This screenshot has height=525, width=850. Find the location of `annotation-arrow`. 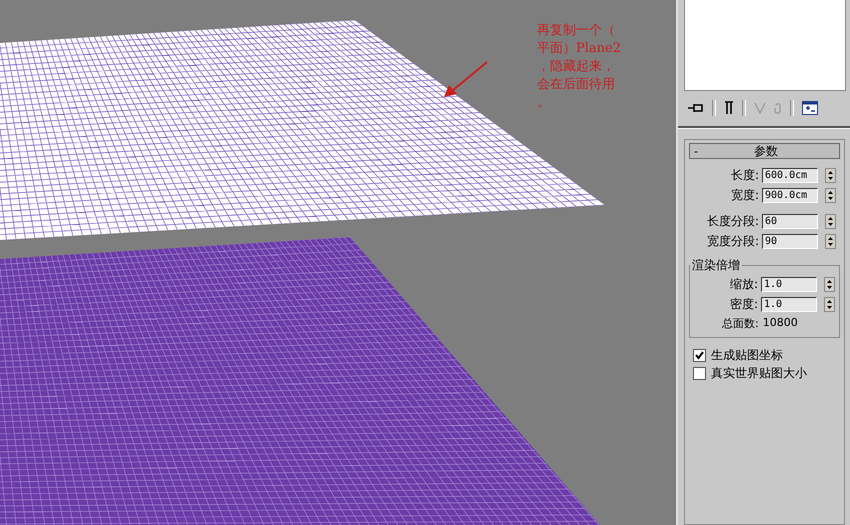

annotation-arrow is located at coordinates (466, 79).